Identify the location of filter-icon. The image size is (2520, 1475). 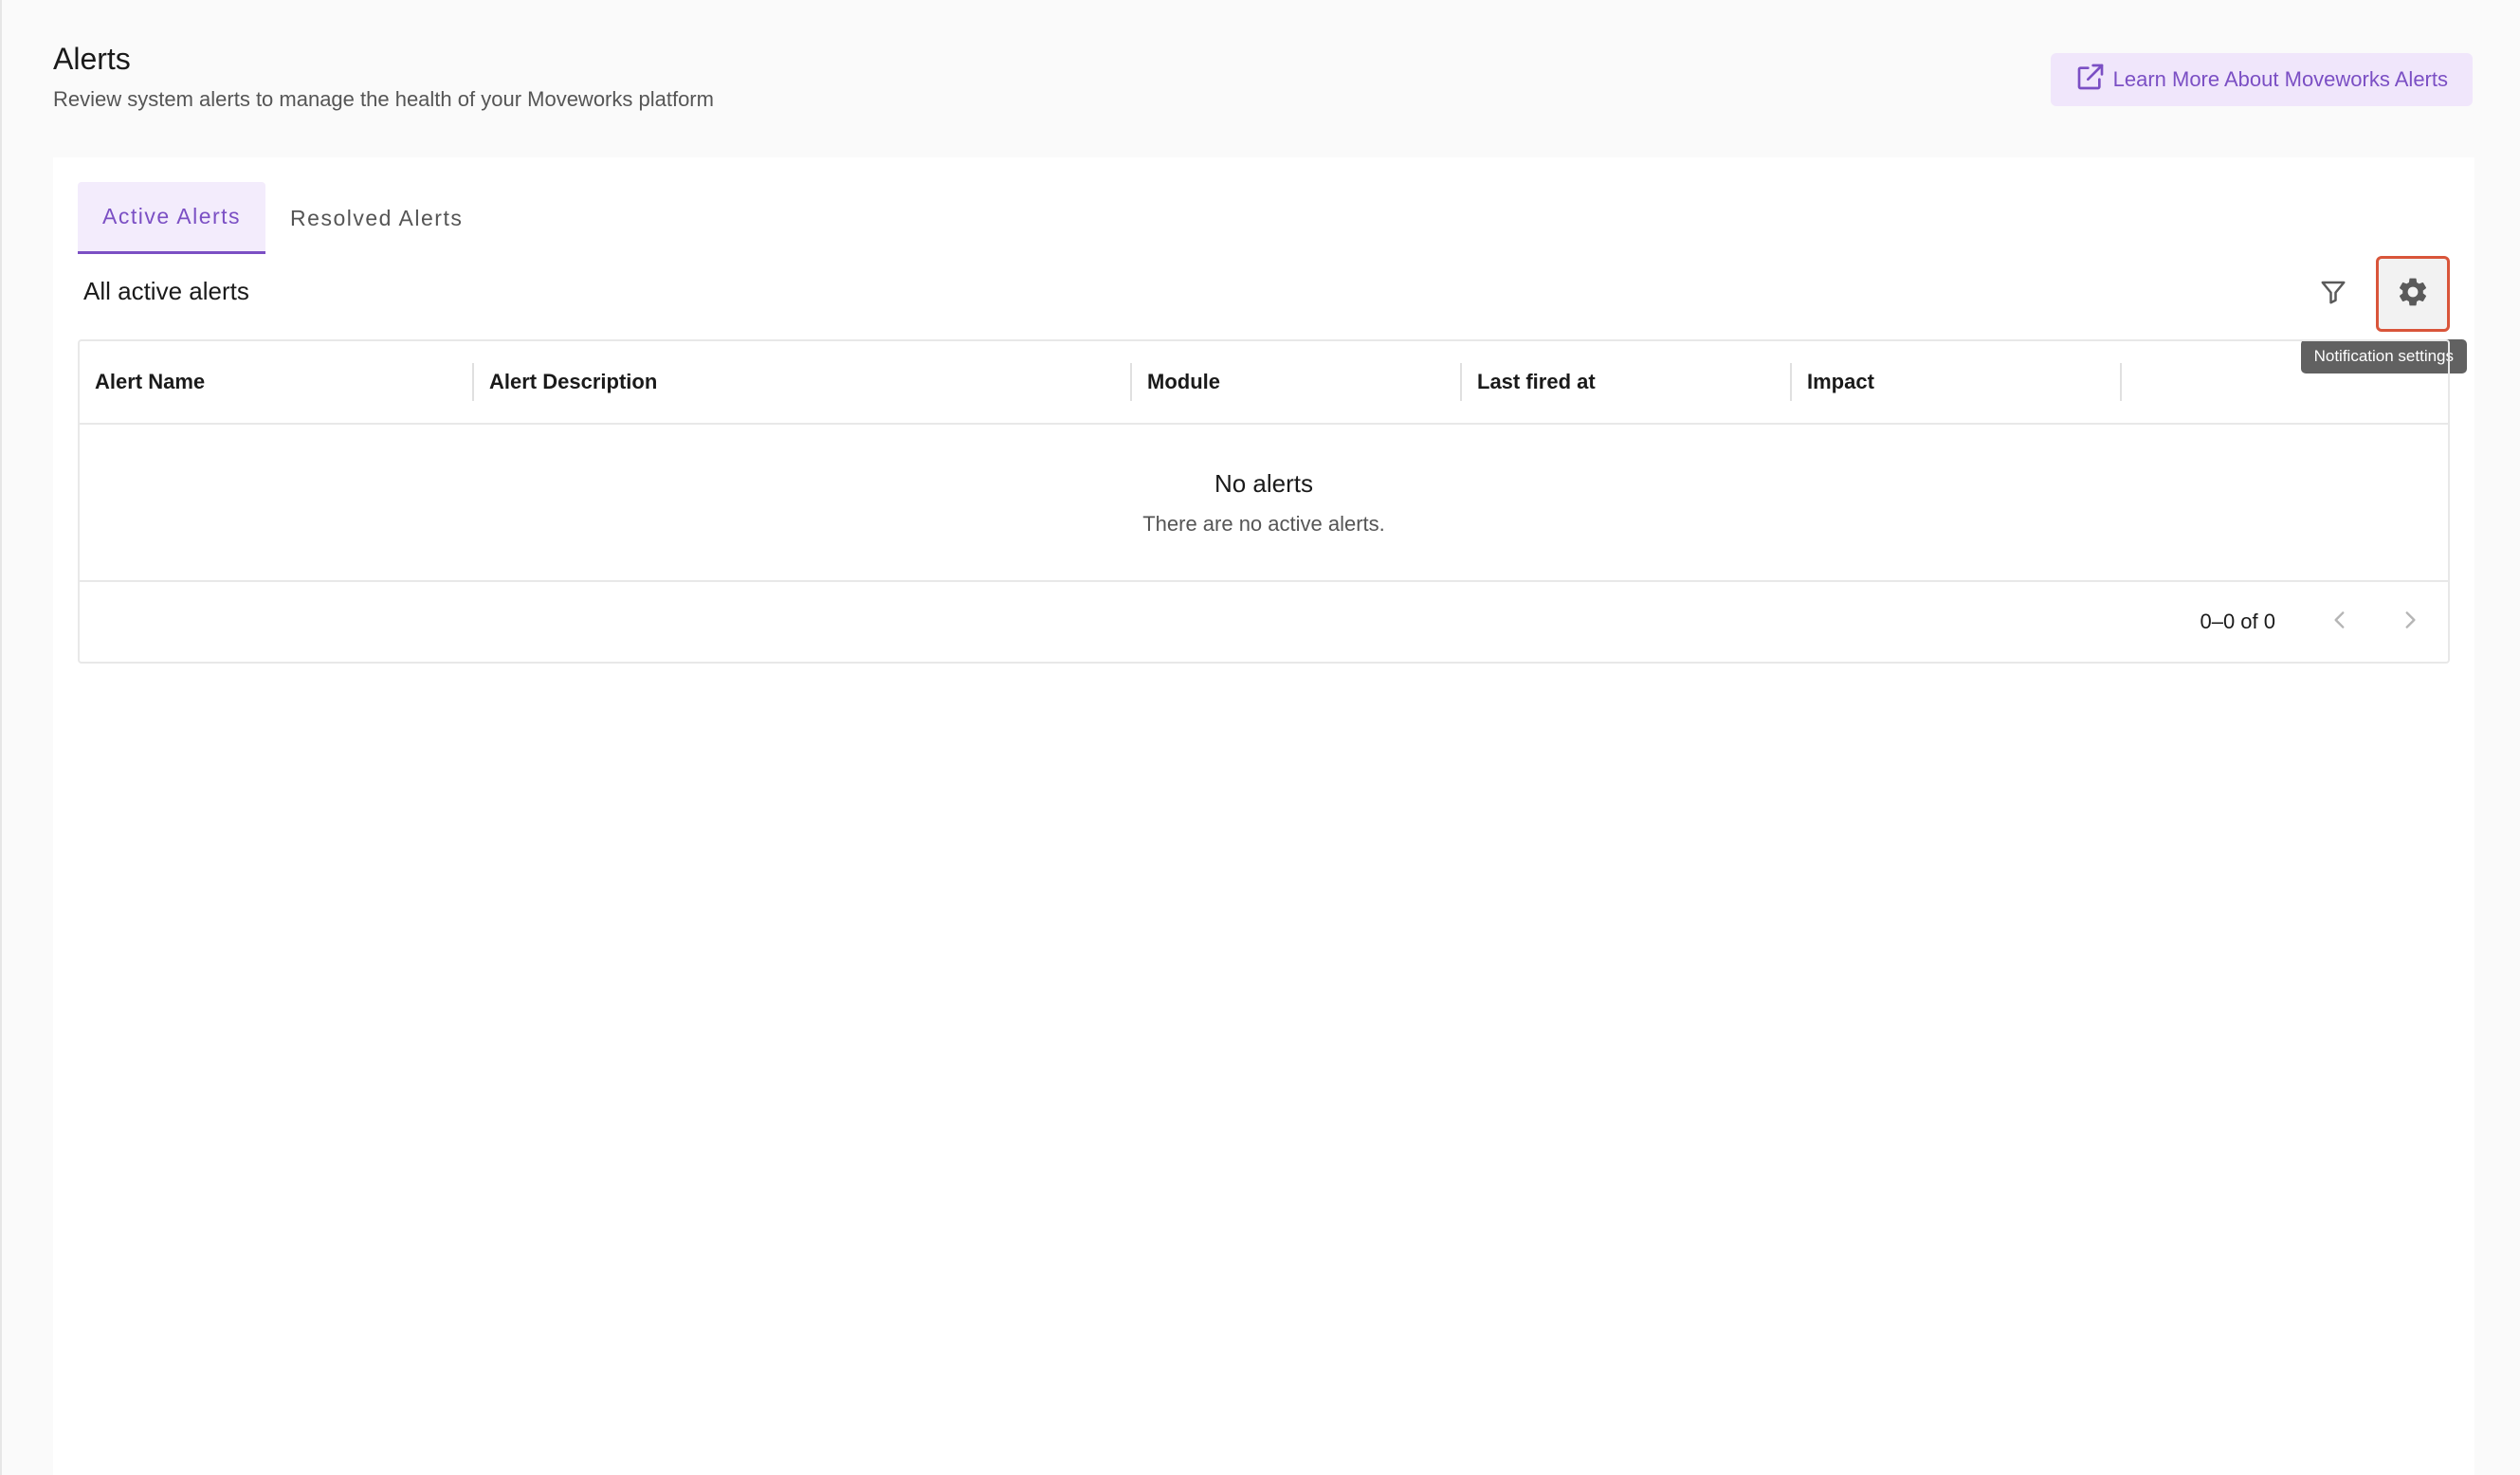
(2333, 294).